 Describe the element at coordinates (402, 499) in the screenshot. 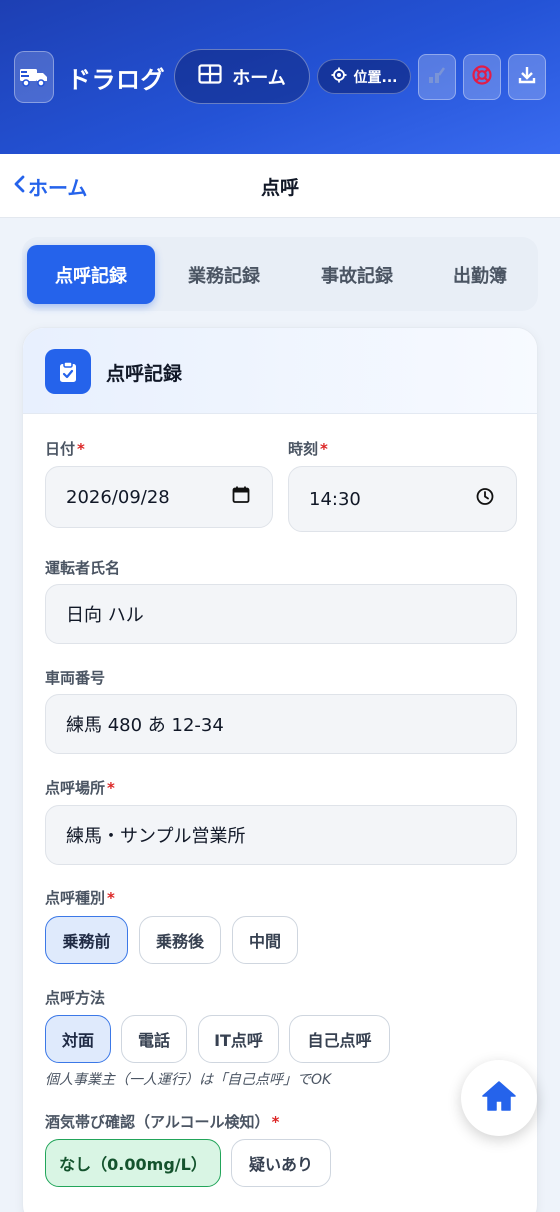

I see `time-field: 14:30` at that location.